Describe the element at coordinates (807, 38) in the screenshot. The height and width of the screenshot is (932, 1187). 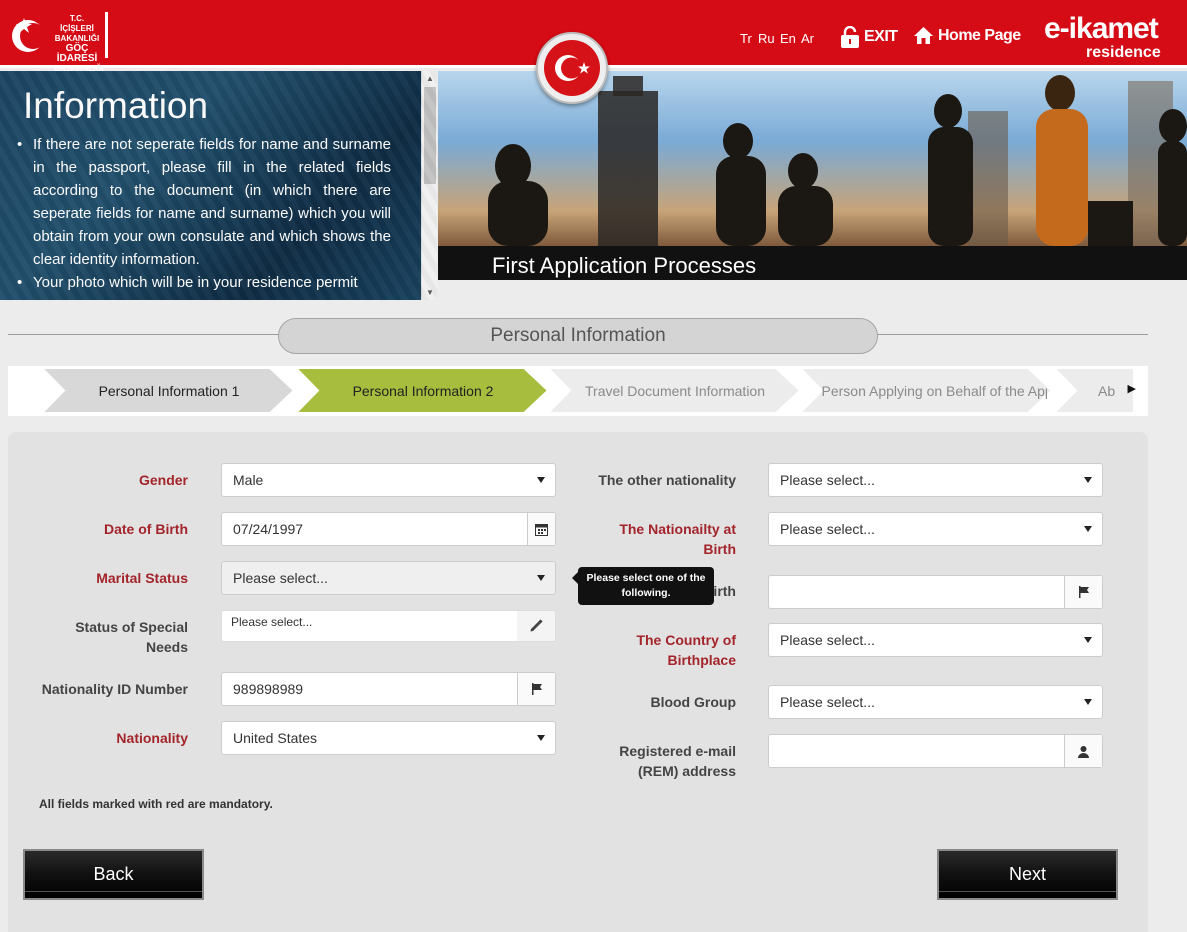
I see `lang-ar: Ar` at that location.